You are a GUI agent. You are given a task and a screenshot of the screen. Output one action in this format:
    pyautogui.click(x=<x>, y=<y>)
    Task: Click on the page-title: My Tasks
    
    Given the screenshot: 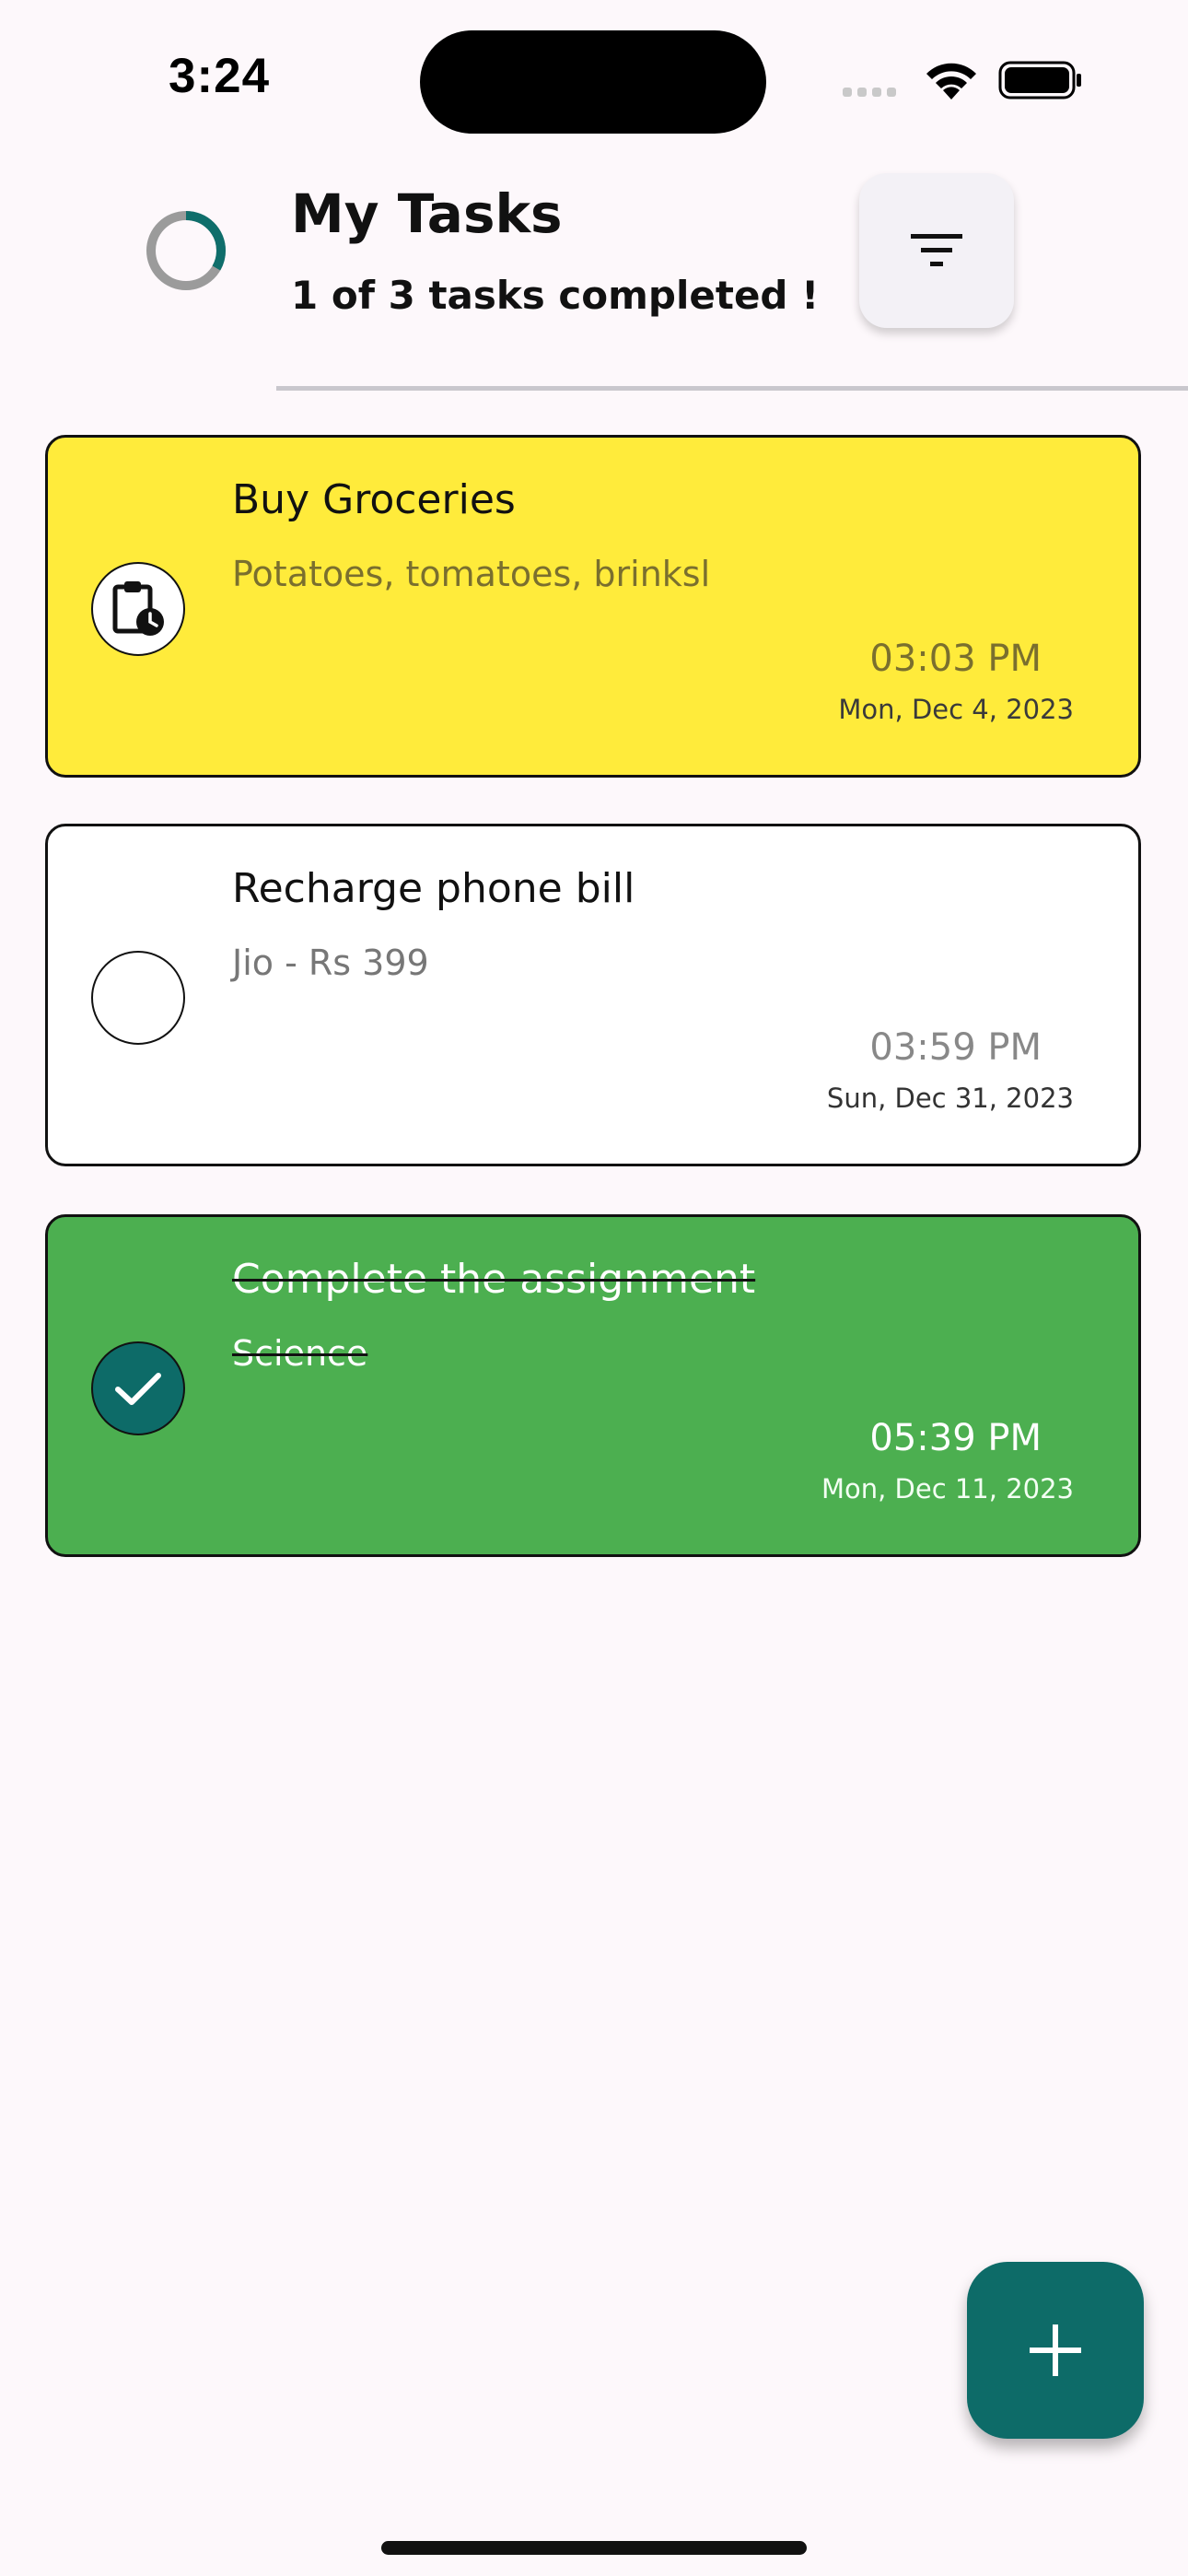 What is the action you would take?
    pyautogui.click(x=427, y=213)
    